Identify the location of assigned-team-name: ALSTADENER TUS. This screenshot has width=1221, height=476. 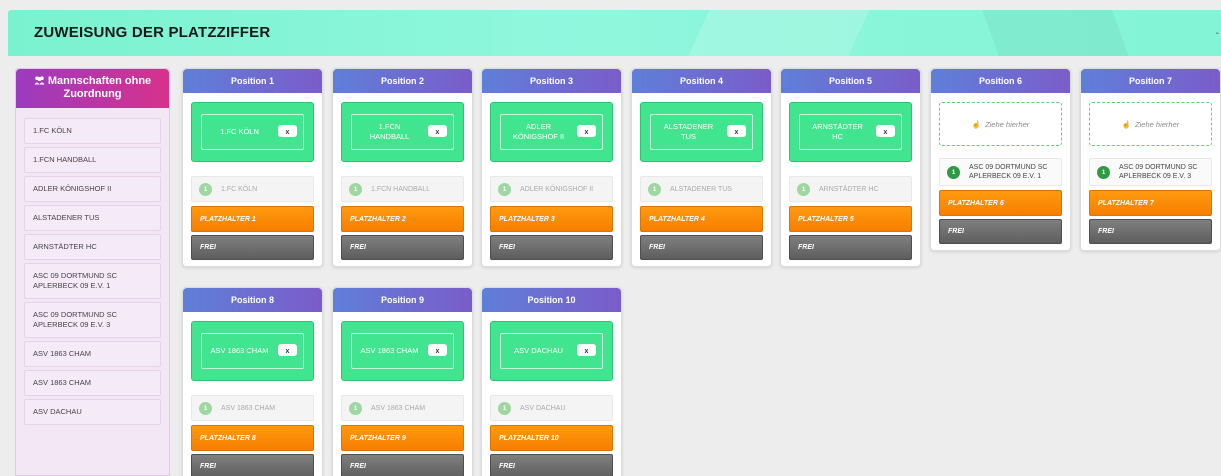
(688, 131).